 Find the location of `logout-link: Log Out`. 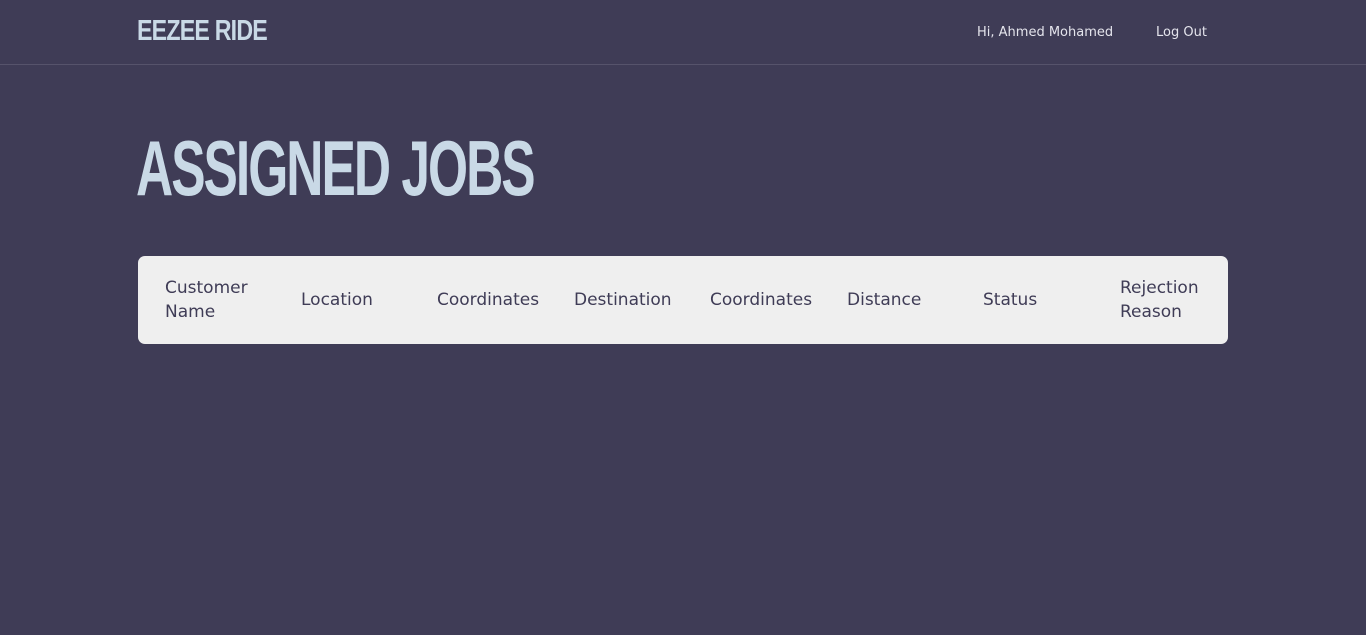

logout-link: Log Out is located at coordinates (1181, 33).